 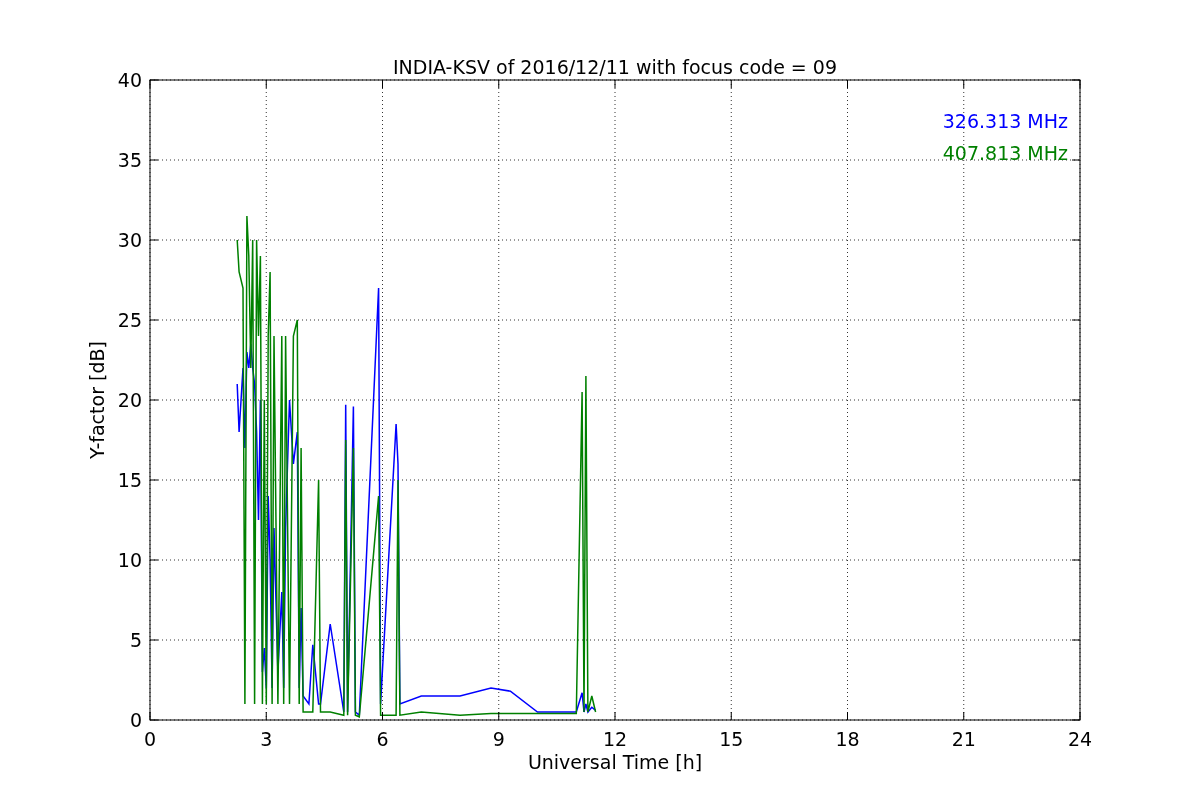 I want to click on tick-label: 12, so click(x=615, y=739).